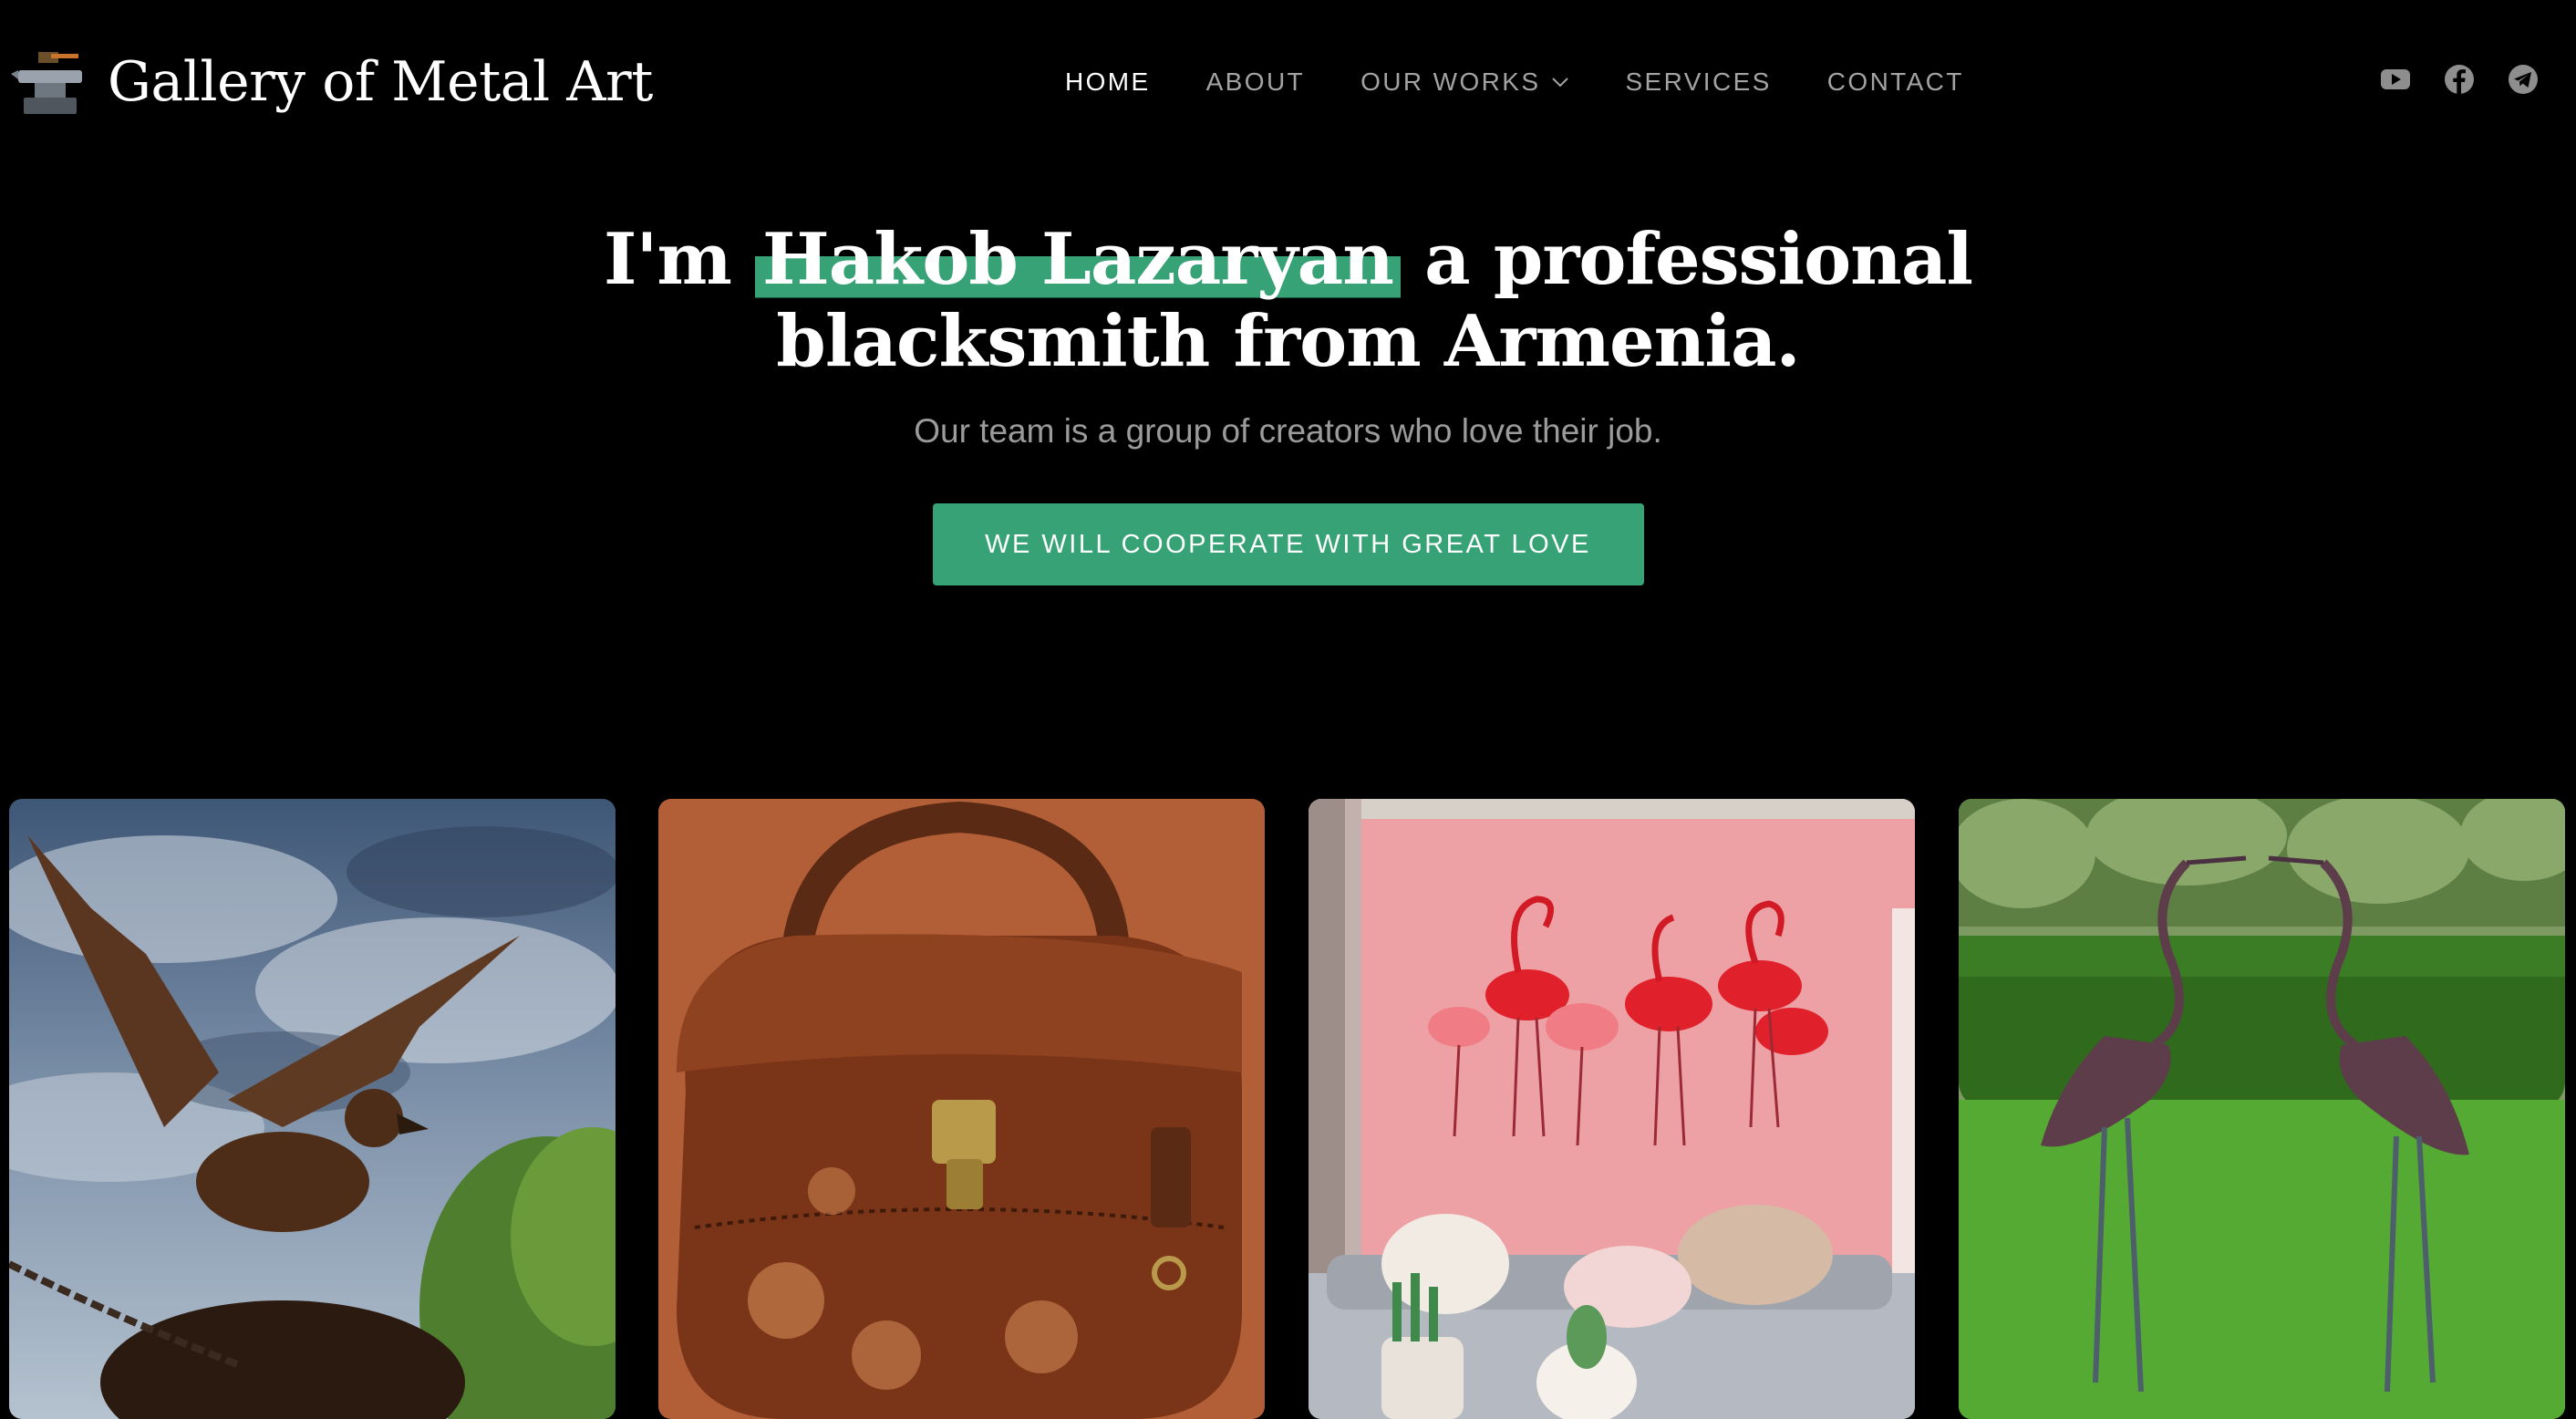 The height and width of the screenshot is (1419, 2576). I want to click on nav-contact: CONTACT, so click(1895, 82).